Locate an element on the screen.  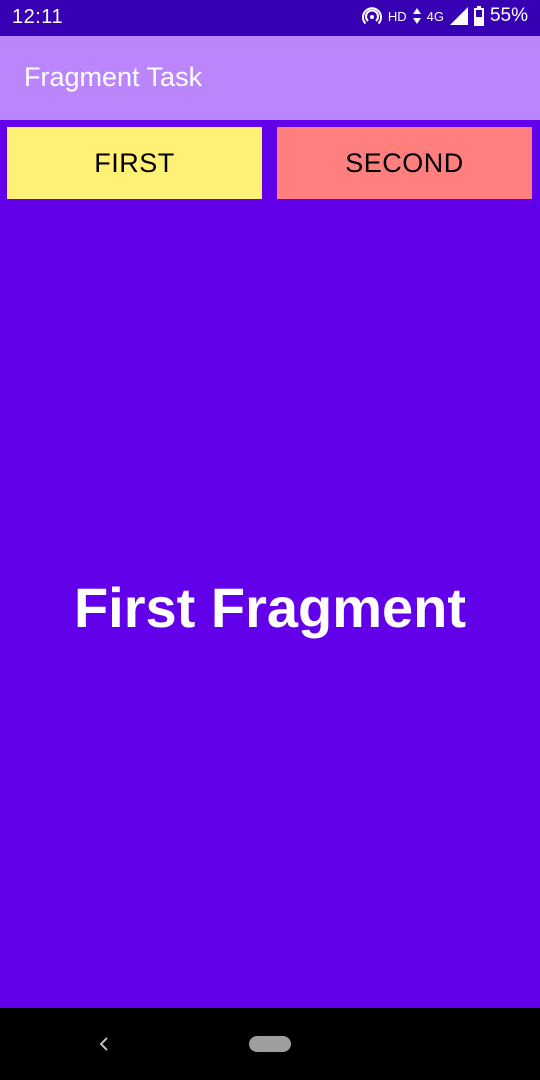
navigation-bar is located at coordinates (270, 1044).